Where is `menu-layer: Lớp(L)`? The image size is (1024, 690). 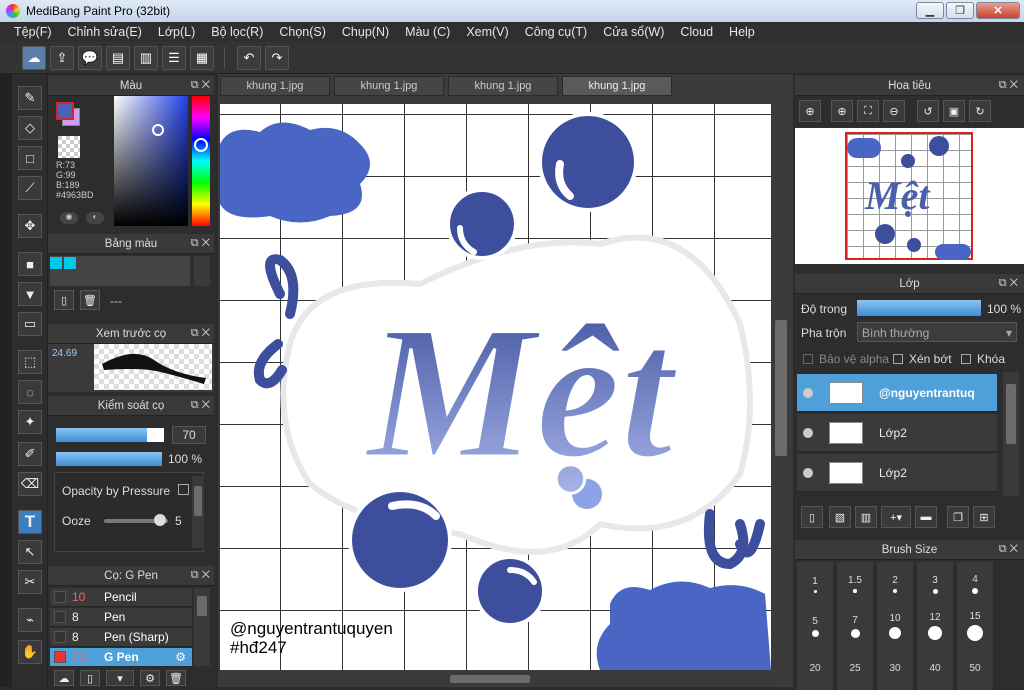
menu-layer: Lớp(L) is located at coordinates (176, 32).